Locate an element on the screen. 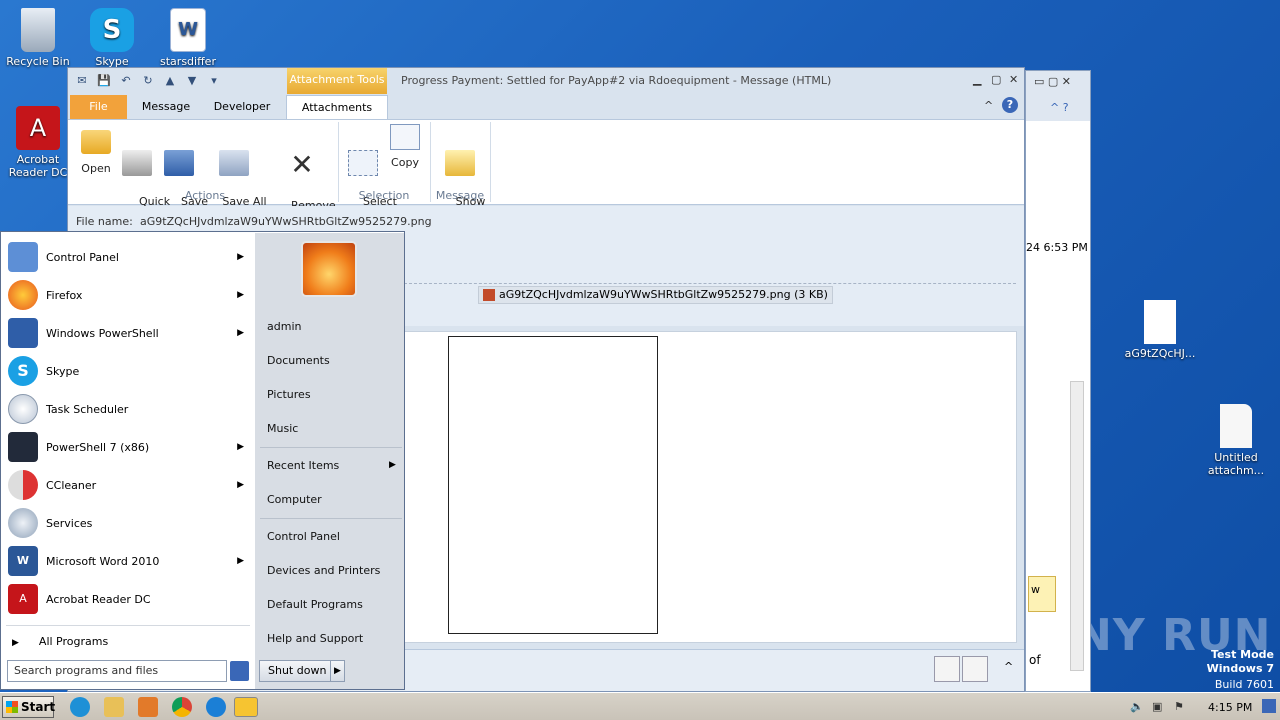 The height and width of the screenshot is (720, 1280). minimize-button: ▁ is located at coordinates (977, 79).